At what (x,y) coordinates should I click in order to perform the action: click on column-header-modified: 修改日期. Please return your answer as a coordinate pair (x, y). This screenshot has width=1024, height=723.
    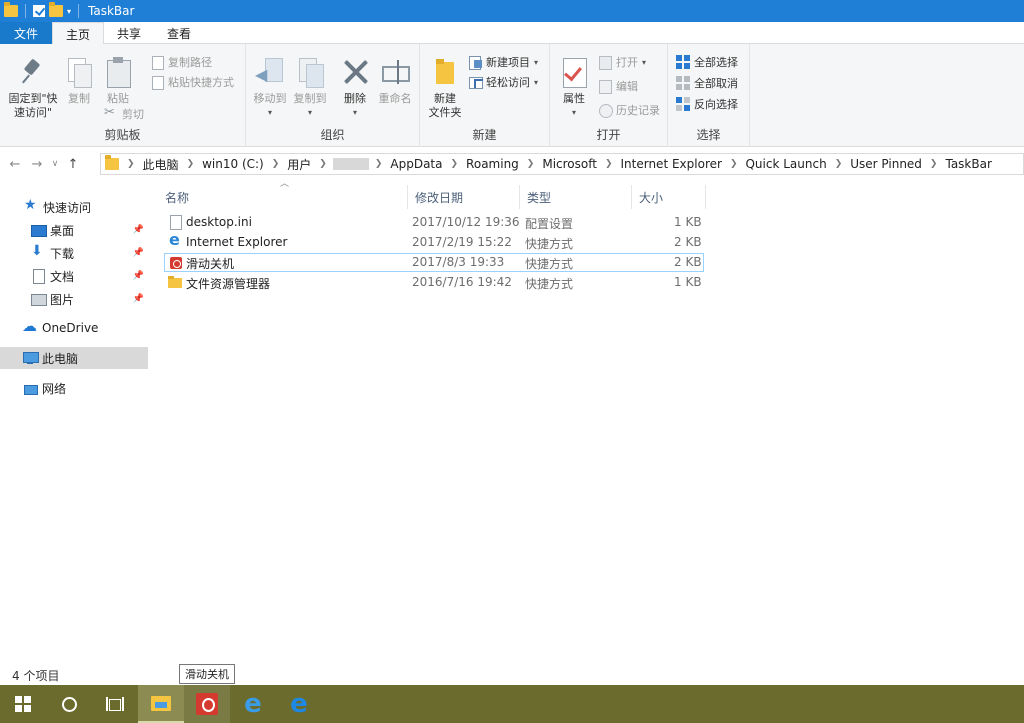
    Looking at the image, I should click on (464, 197).